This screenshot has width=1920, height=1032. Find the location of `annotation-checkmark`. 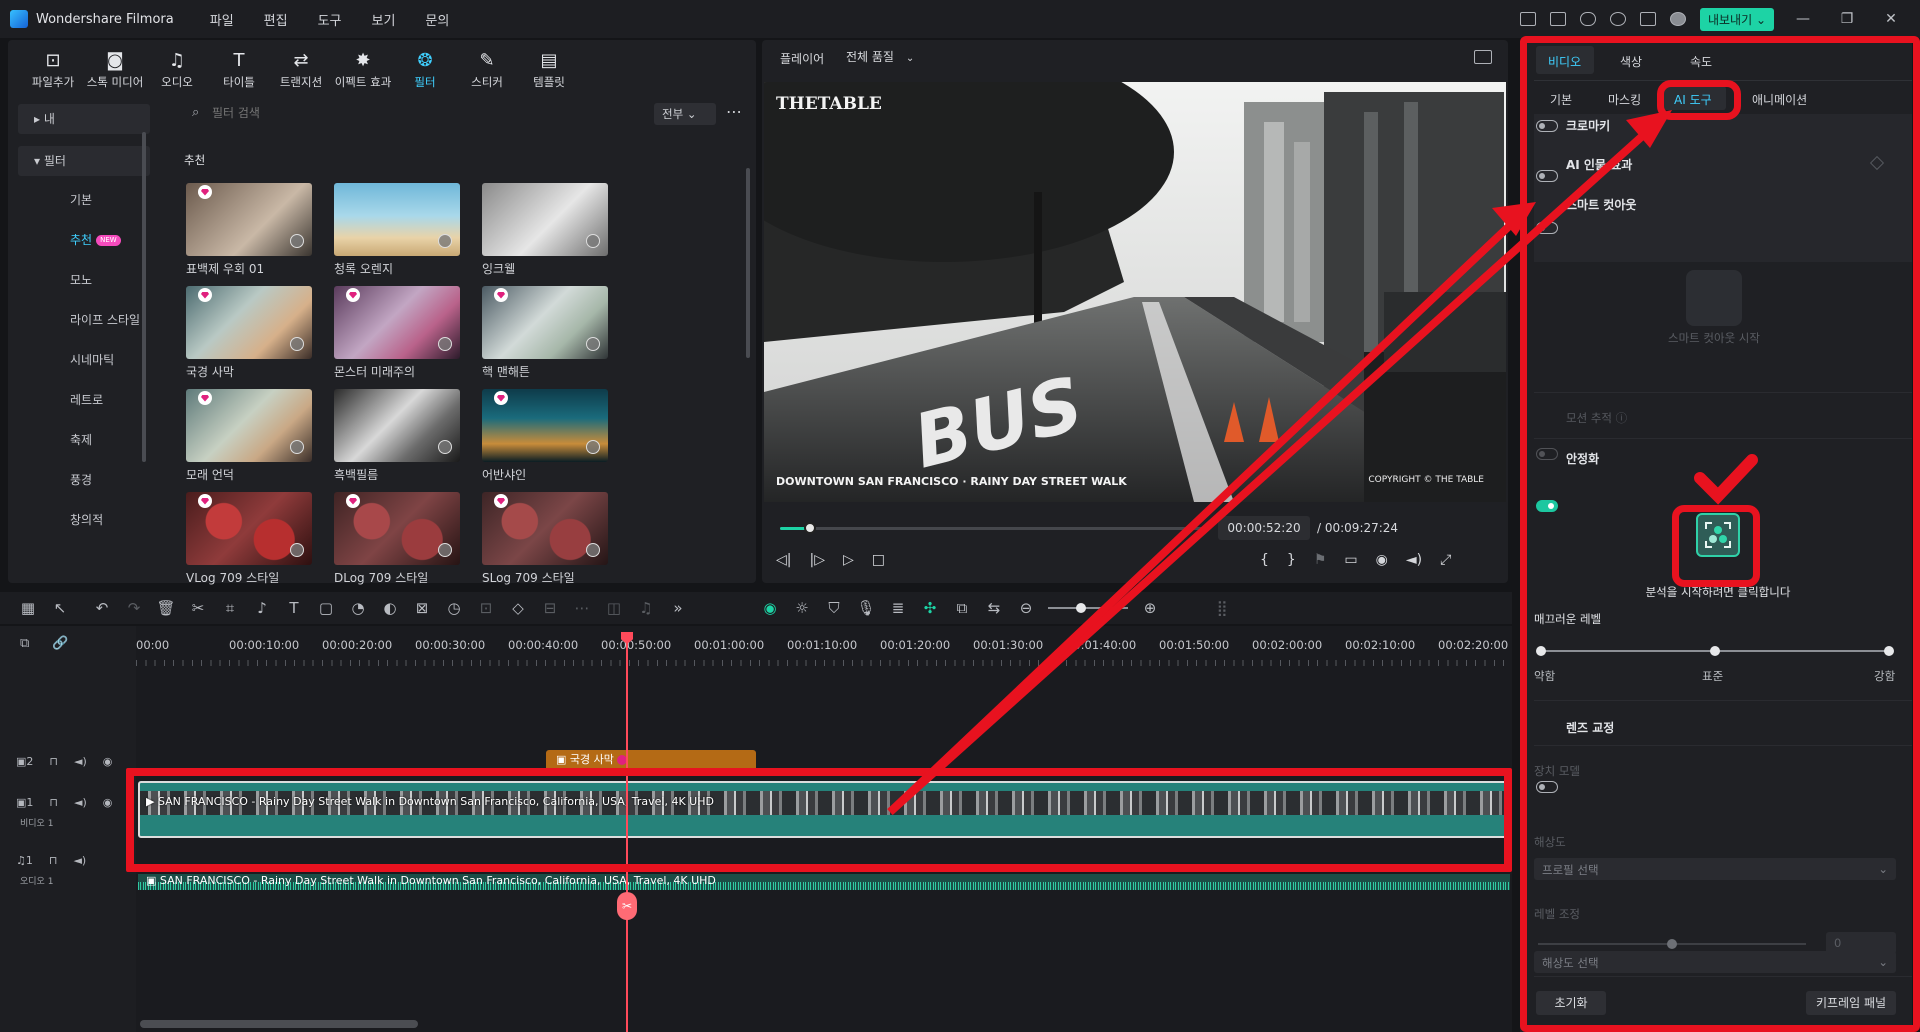

annotation-checkmark is located at coordinates (1726, 479).